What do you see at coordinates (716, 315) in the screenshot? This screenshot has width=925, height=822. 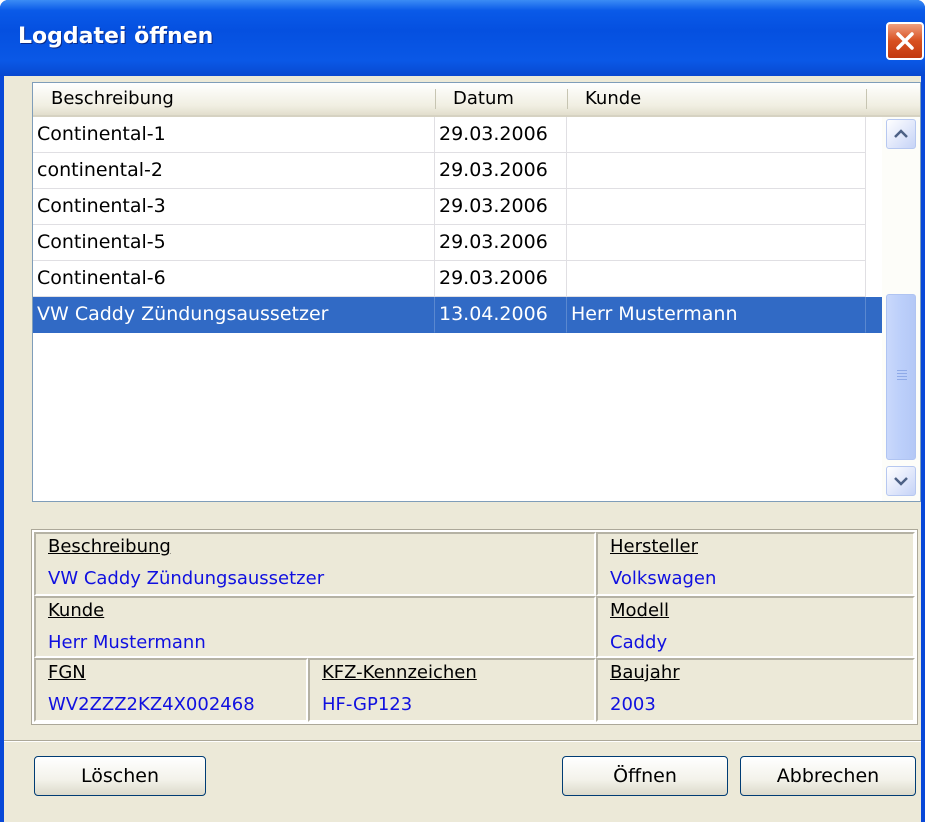 I see `cell-kunde: Herr Mustermann` at bounding box center [716, 315].